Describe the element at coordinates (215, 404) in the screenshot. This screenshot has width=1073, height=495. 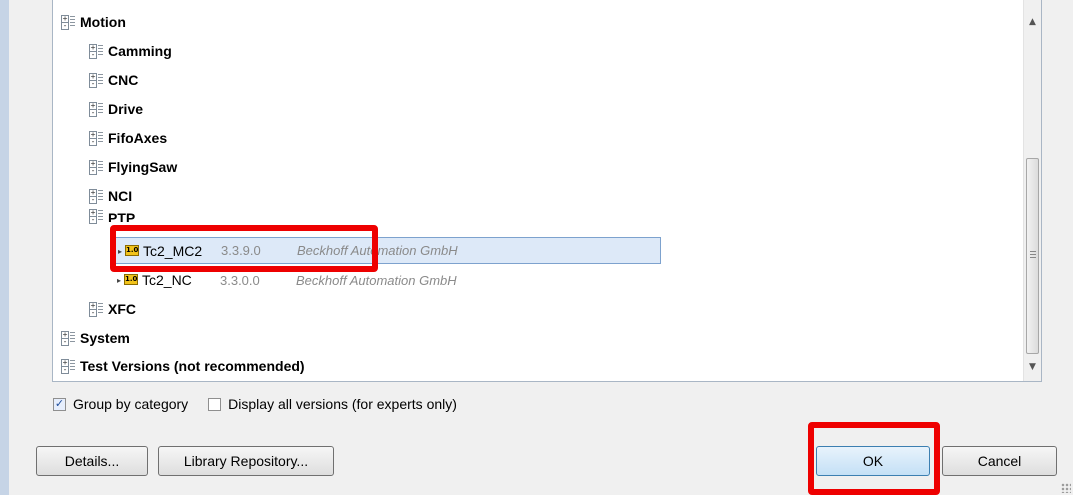
I see `display-all-versions-checkbox` at that location.